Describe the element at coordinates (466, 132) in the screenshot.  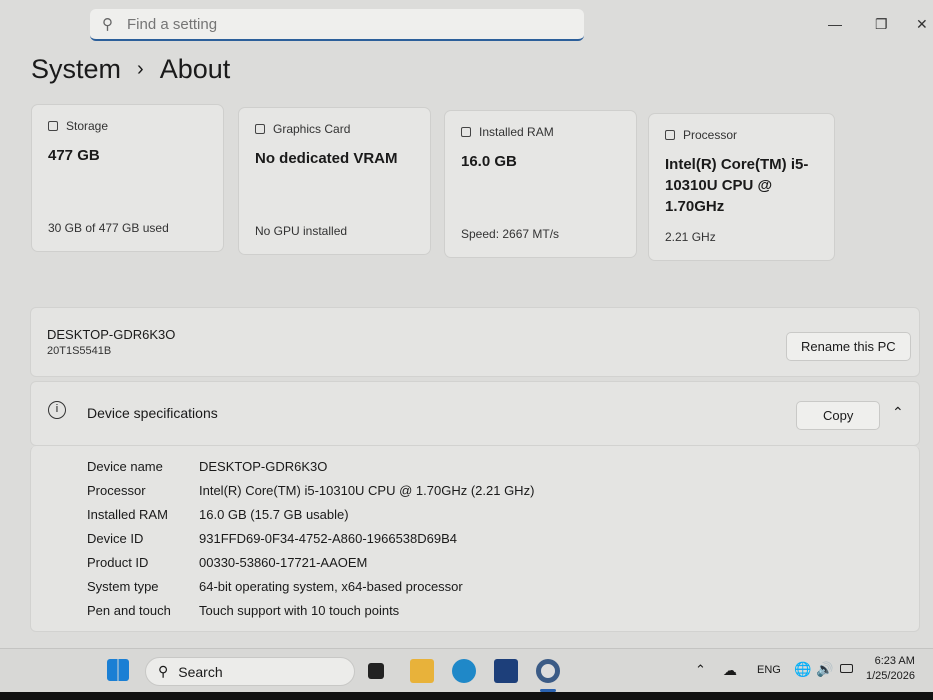
I see `ram-icon` at that location.